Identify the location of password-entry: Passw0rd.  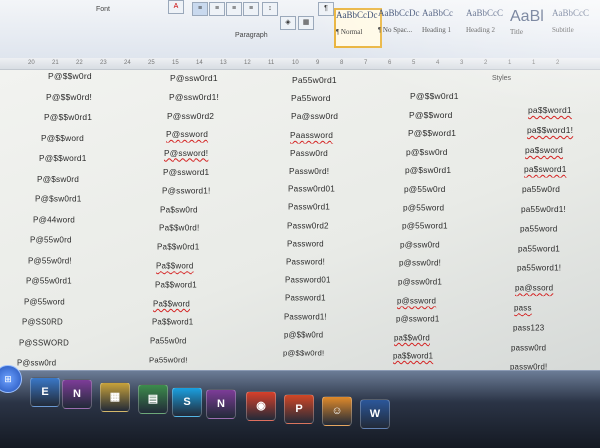
(308, 152).